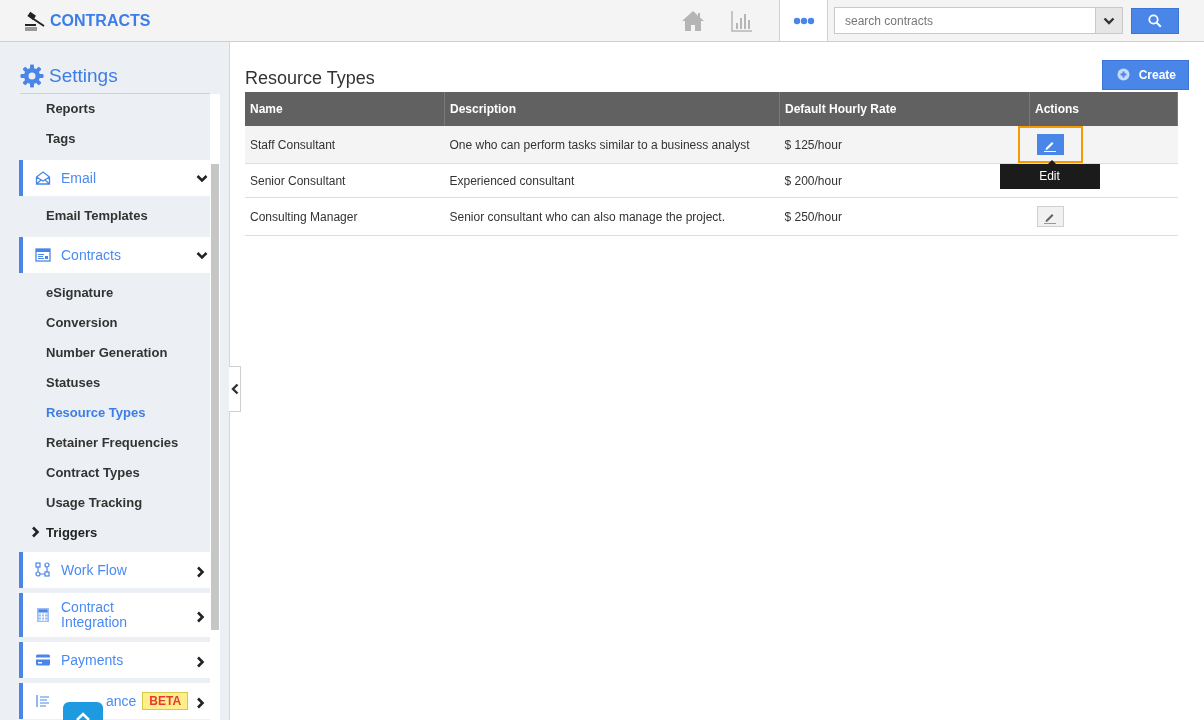 The image size is (1204, 720). What do you see at coordinates (114, 139) in the screenshot?
I see `sidebar-link: Tags` at bounding box center [114, 139].